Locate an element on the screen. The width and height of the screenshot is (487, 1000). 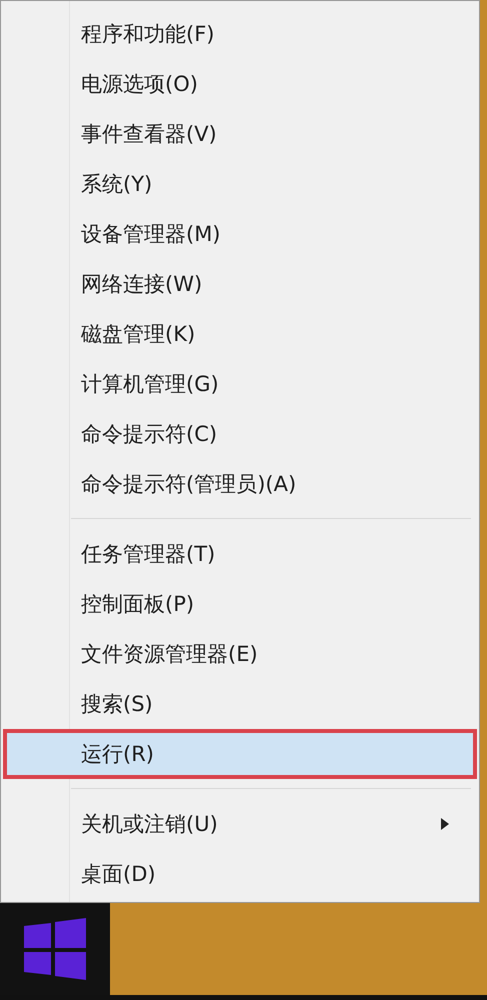
menu-item: 电源选项(O) is located at coordinates (240, 84).